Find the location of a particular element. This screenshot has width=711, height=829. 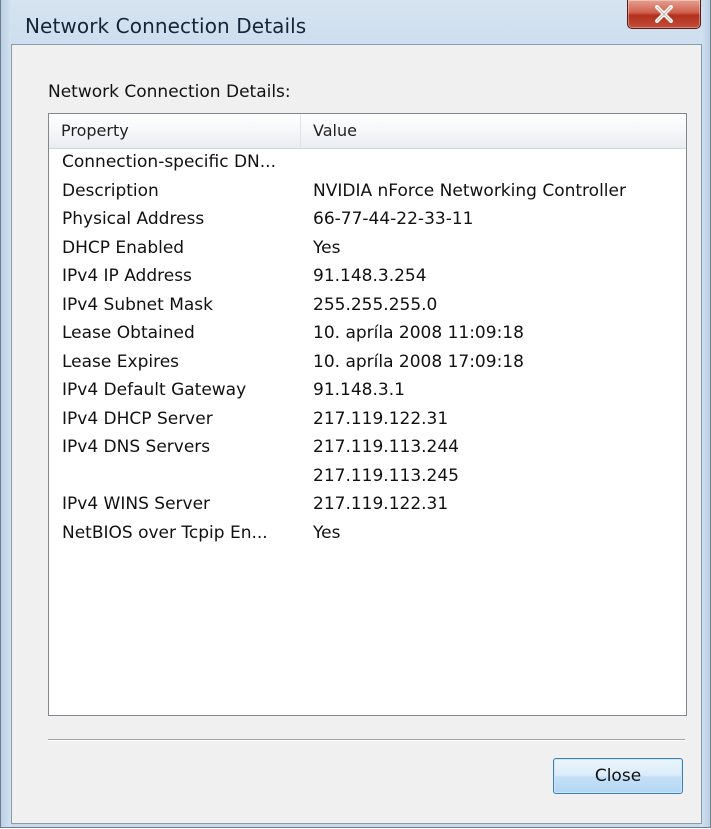

row-value: NVIDIA nForce Networking Controller is located at coordinates (469, 190).